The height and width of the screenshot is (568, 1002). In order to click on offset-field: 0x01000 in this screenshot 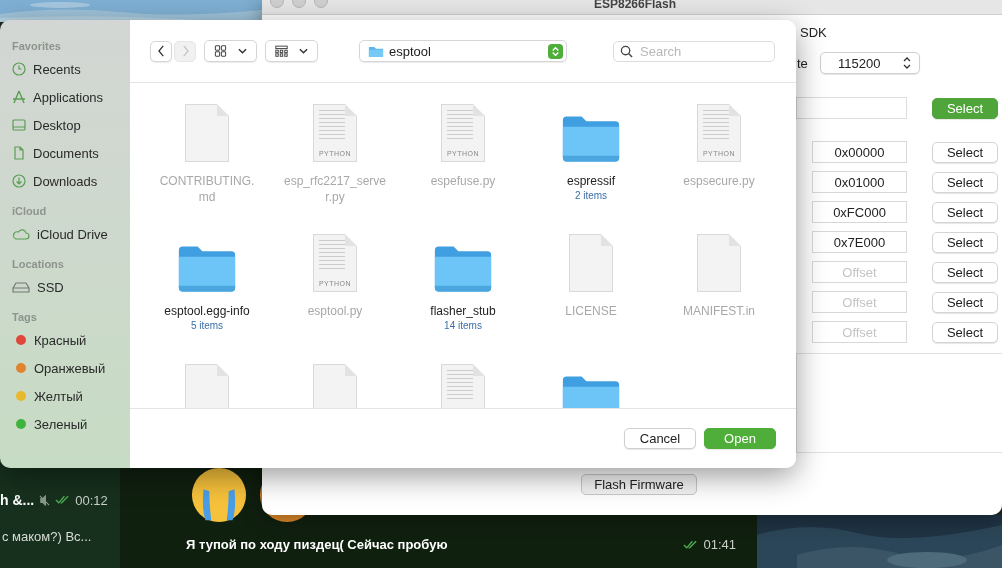, I will do `click(859, 182)`.